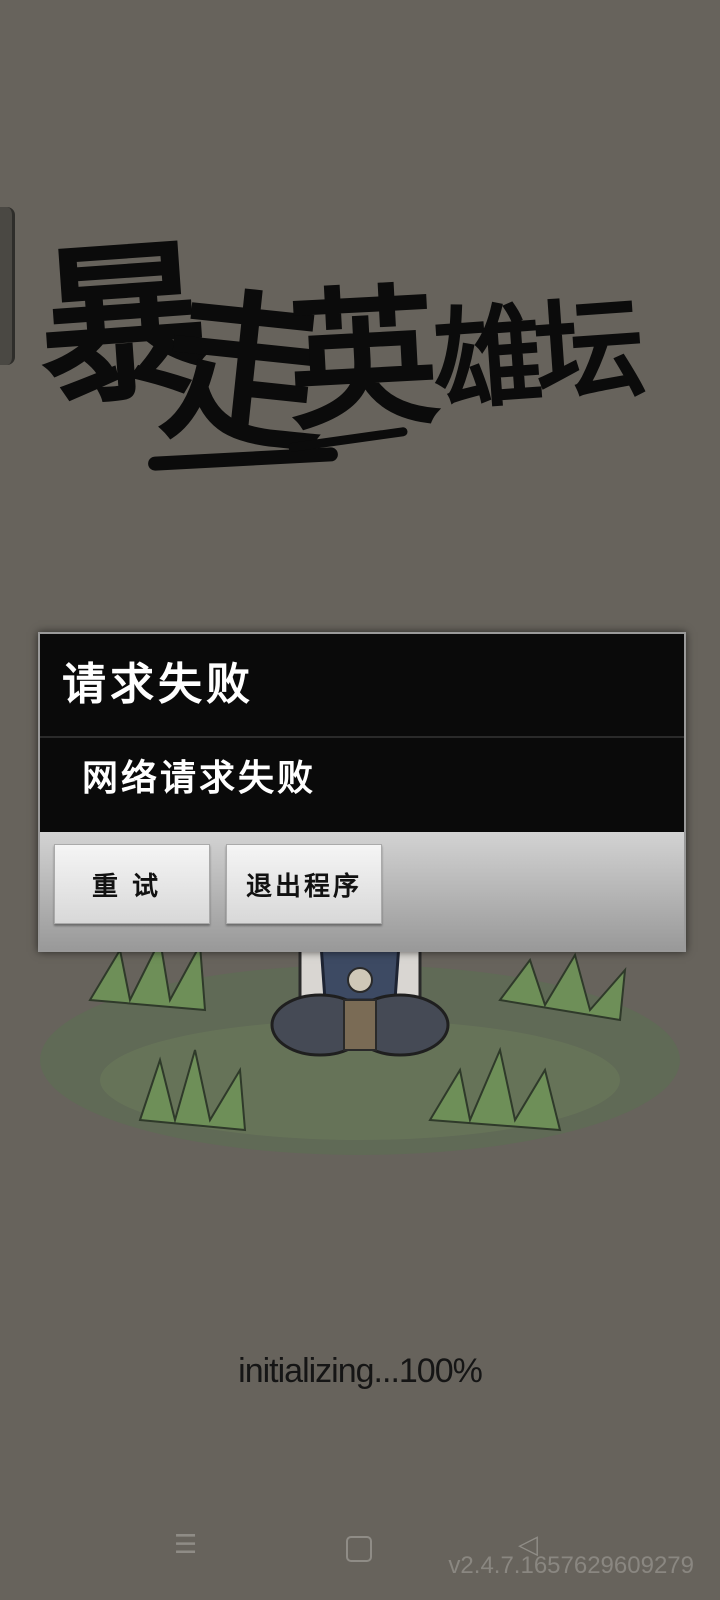 The image size is (720, 1600). What do you see at coordinates (362, 686) in the screenshot?
I see `dialog-title: 请求失败` at bounding box center [362, 686].